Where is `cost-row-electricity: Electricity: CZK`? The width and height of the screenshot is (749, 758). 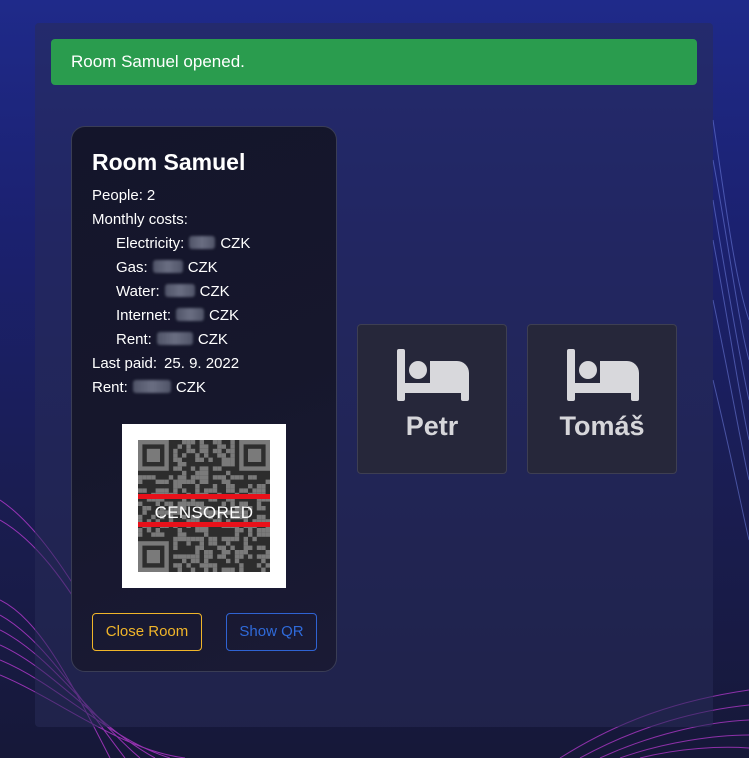 cost-row-electricity: Electricity: CZK is located at coordinates (183, 244).